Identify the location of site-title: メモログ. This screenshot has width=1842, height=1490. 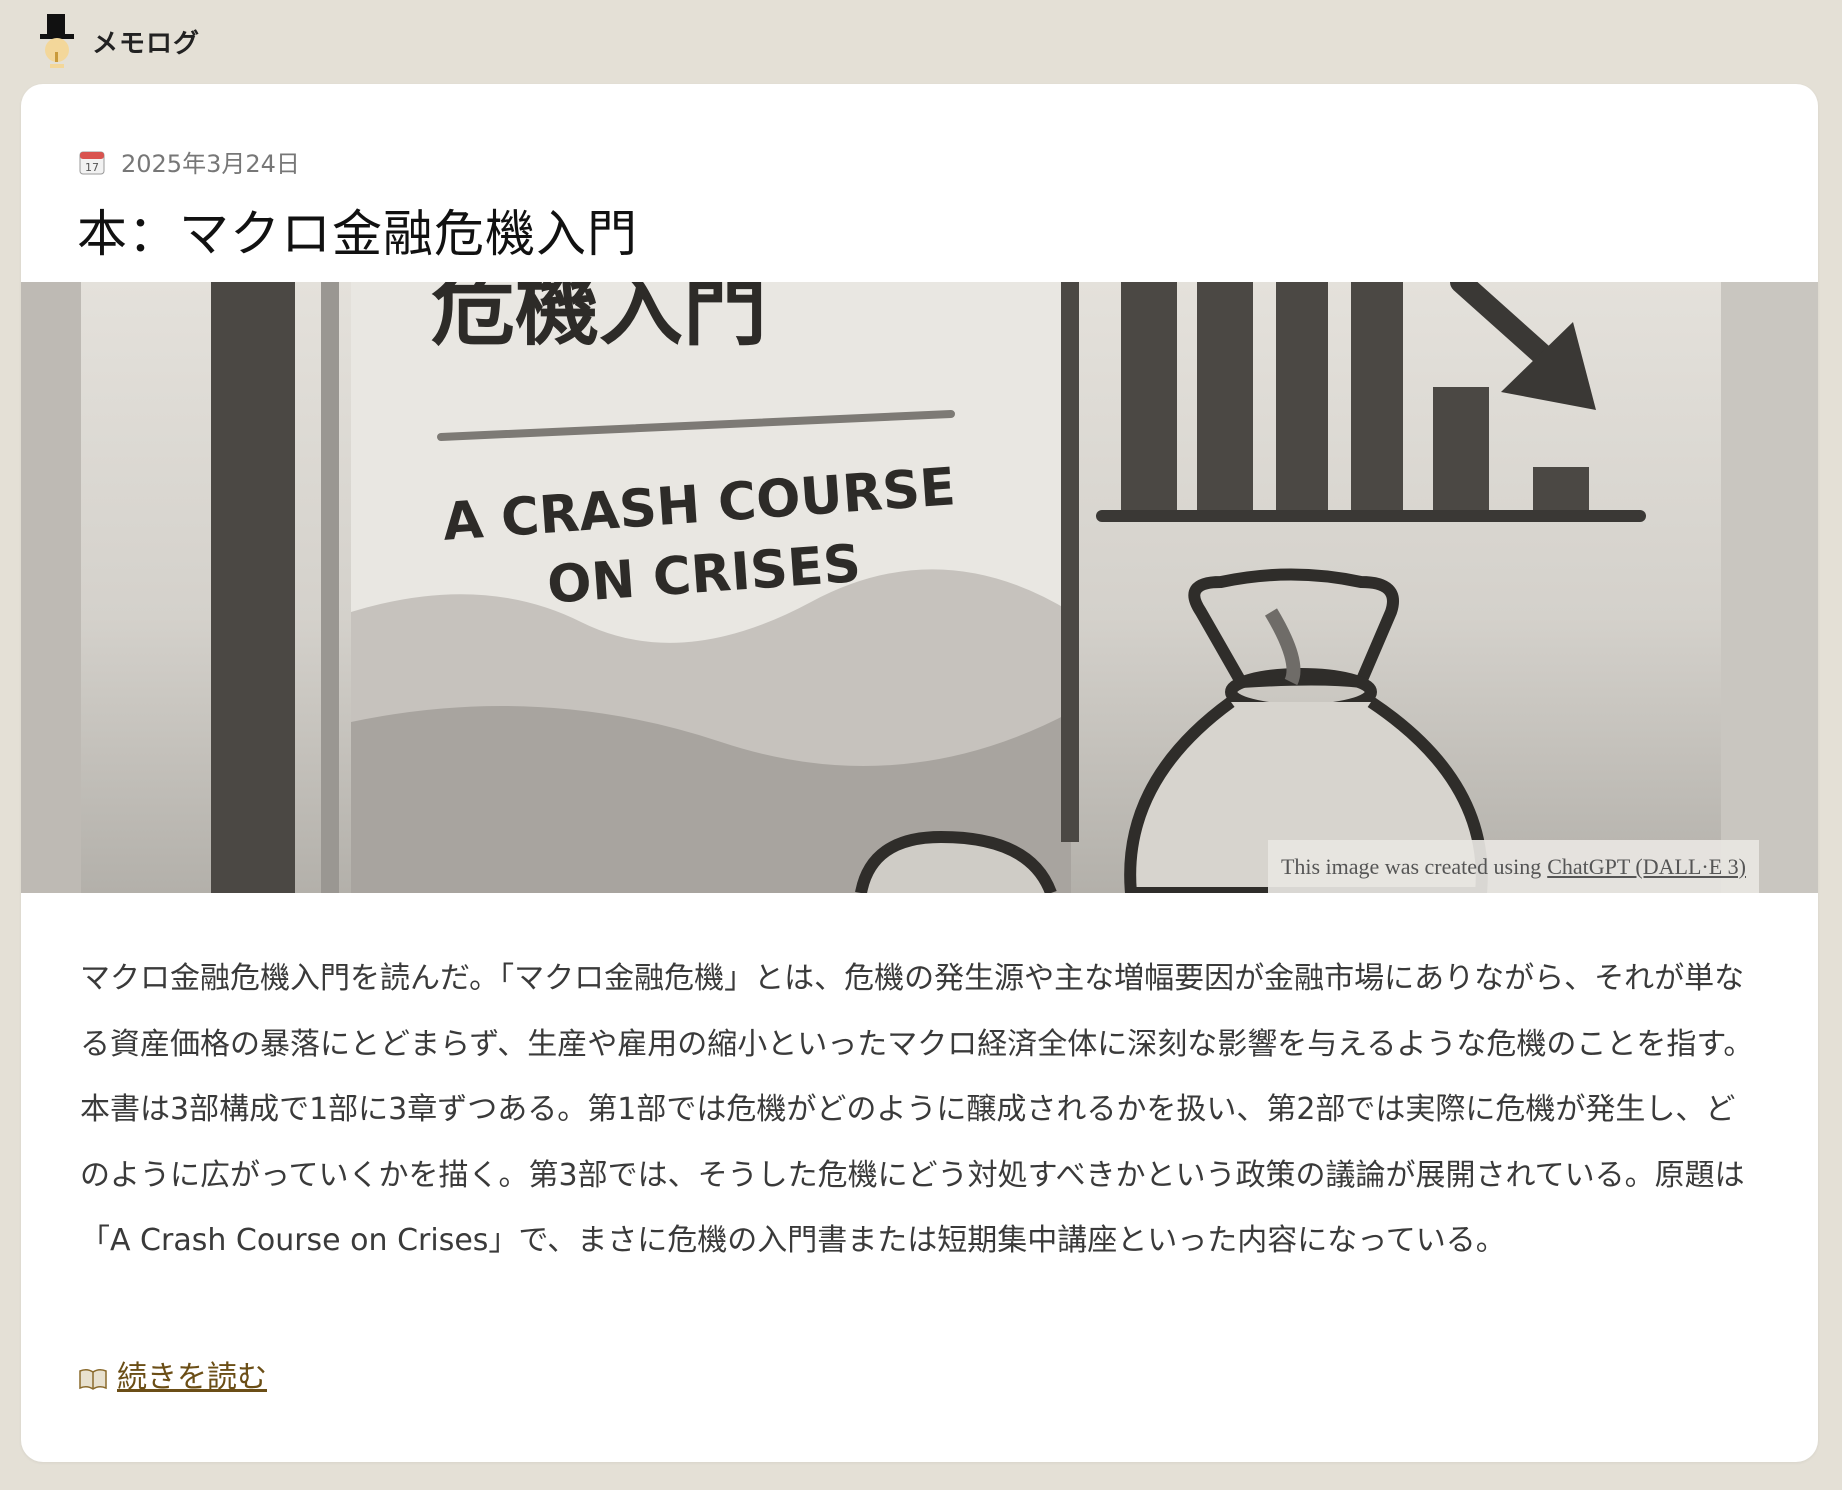
(146, 41).